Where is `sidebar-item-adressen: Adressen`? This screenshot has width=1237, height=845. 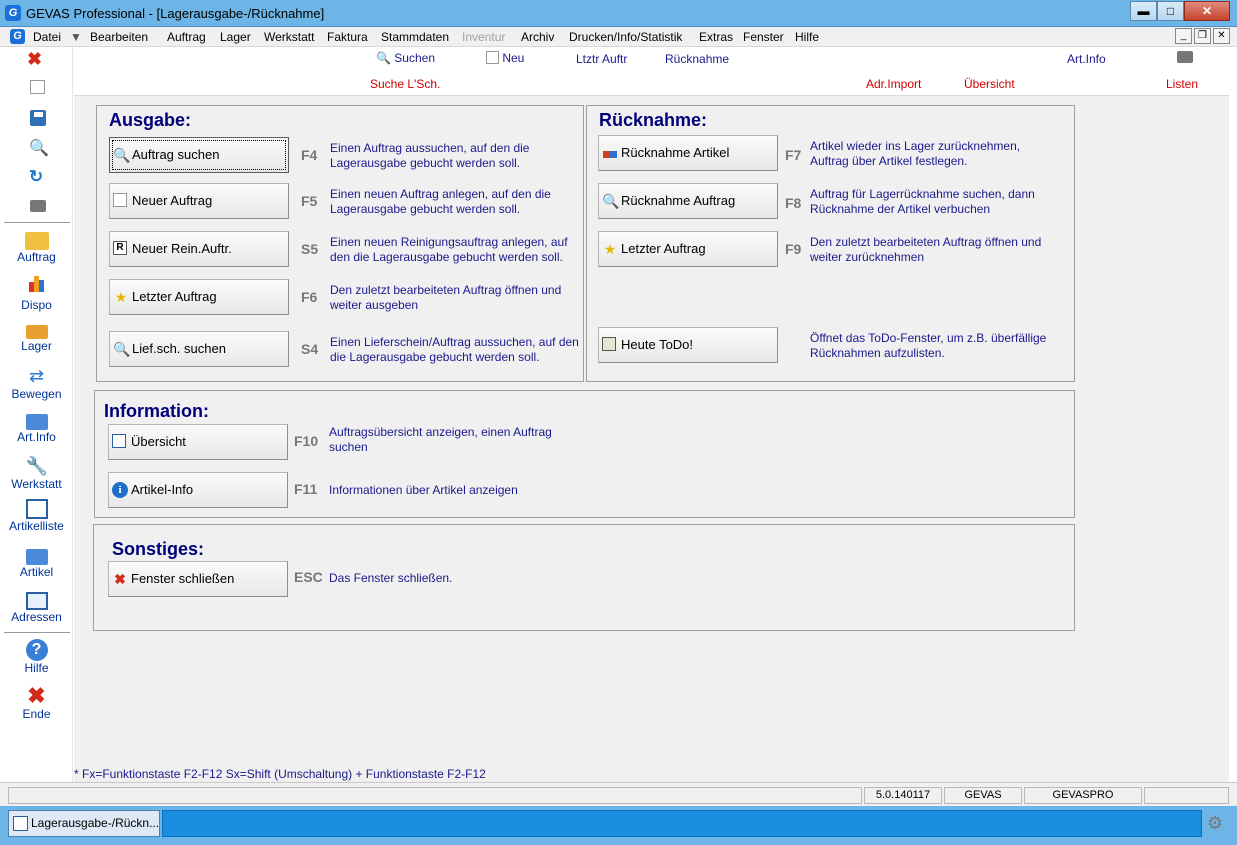
sidebar-item-adressen: Adressen is located at coordinates (36, 607).